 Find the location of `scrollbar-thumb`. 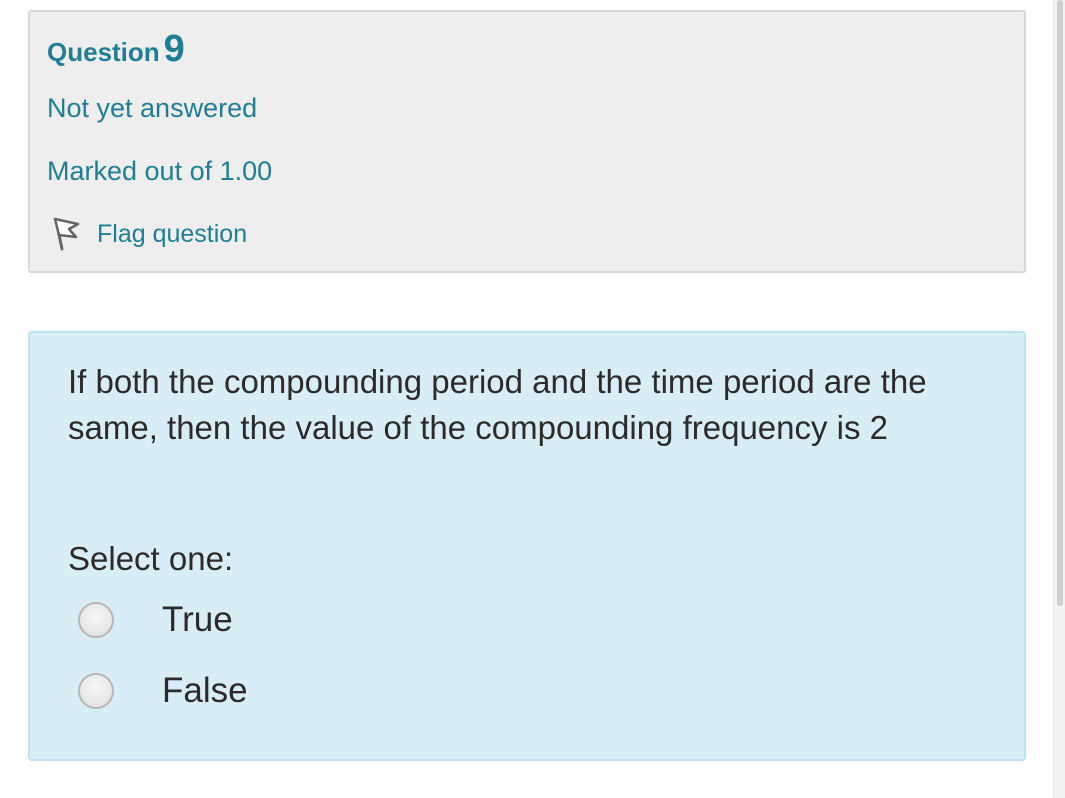

scrollbar-thumb is located at coordinates (1060, 303).